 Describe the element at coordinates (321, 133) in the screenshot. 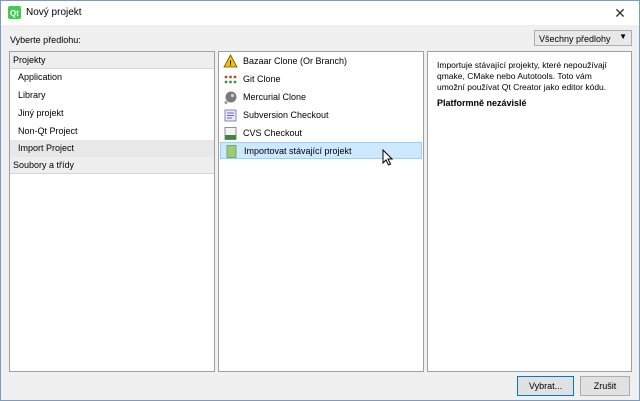

I see `wizard-item-cvs: CVS Checkout` at that location.